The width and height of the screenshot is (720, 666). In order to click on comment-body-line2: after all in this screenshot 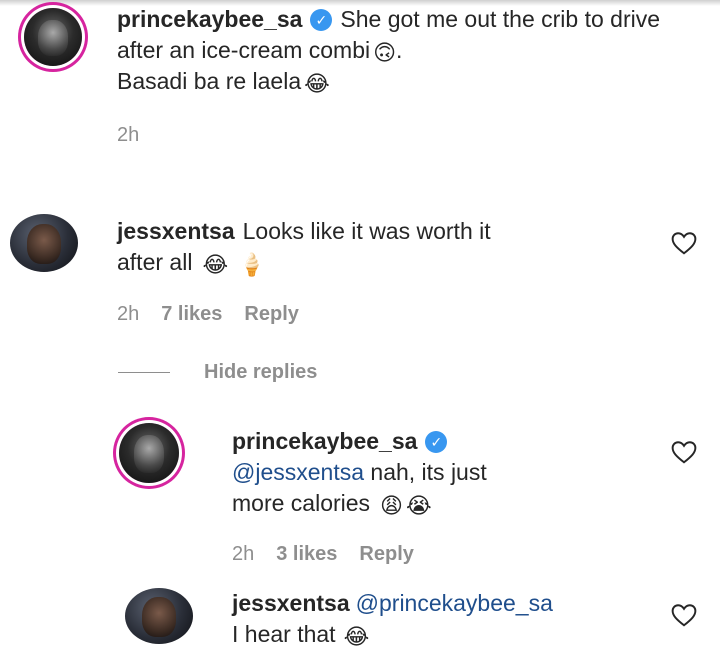, I will do `click(155, 262)`.